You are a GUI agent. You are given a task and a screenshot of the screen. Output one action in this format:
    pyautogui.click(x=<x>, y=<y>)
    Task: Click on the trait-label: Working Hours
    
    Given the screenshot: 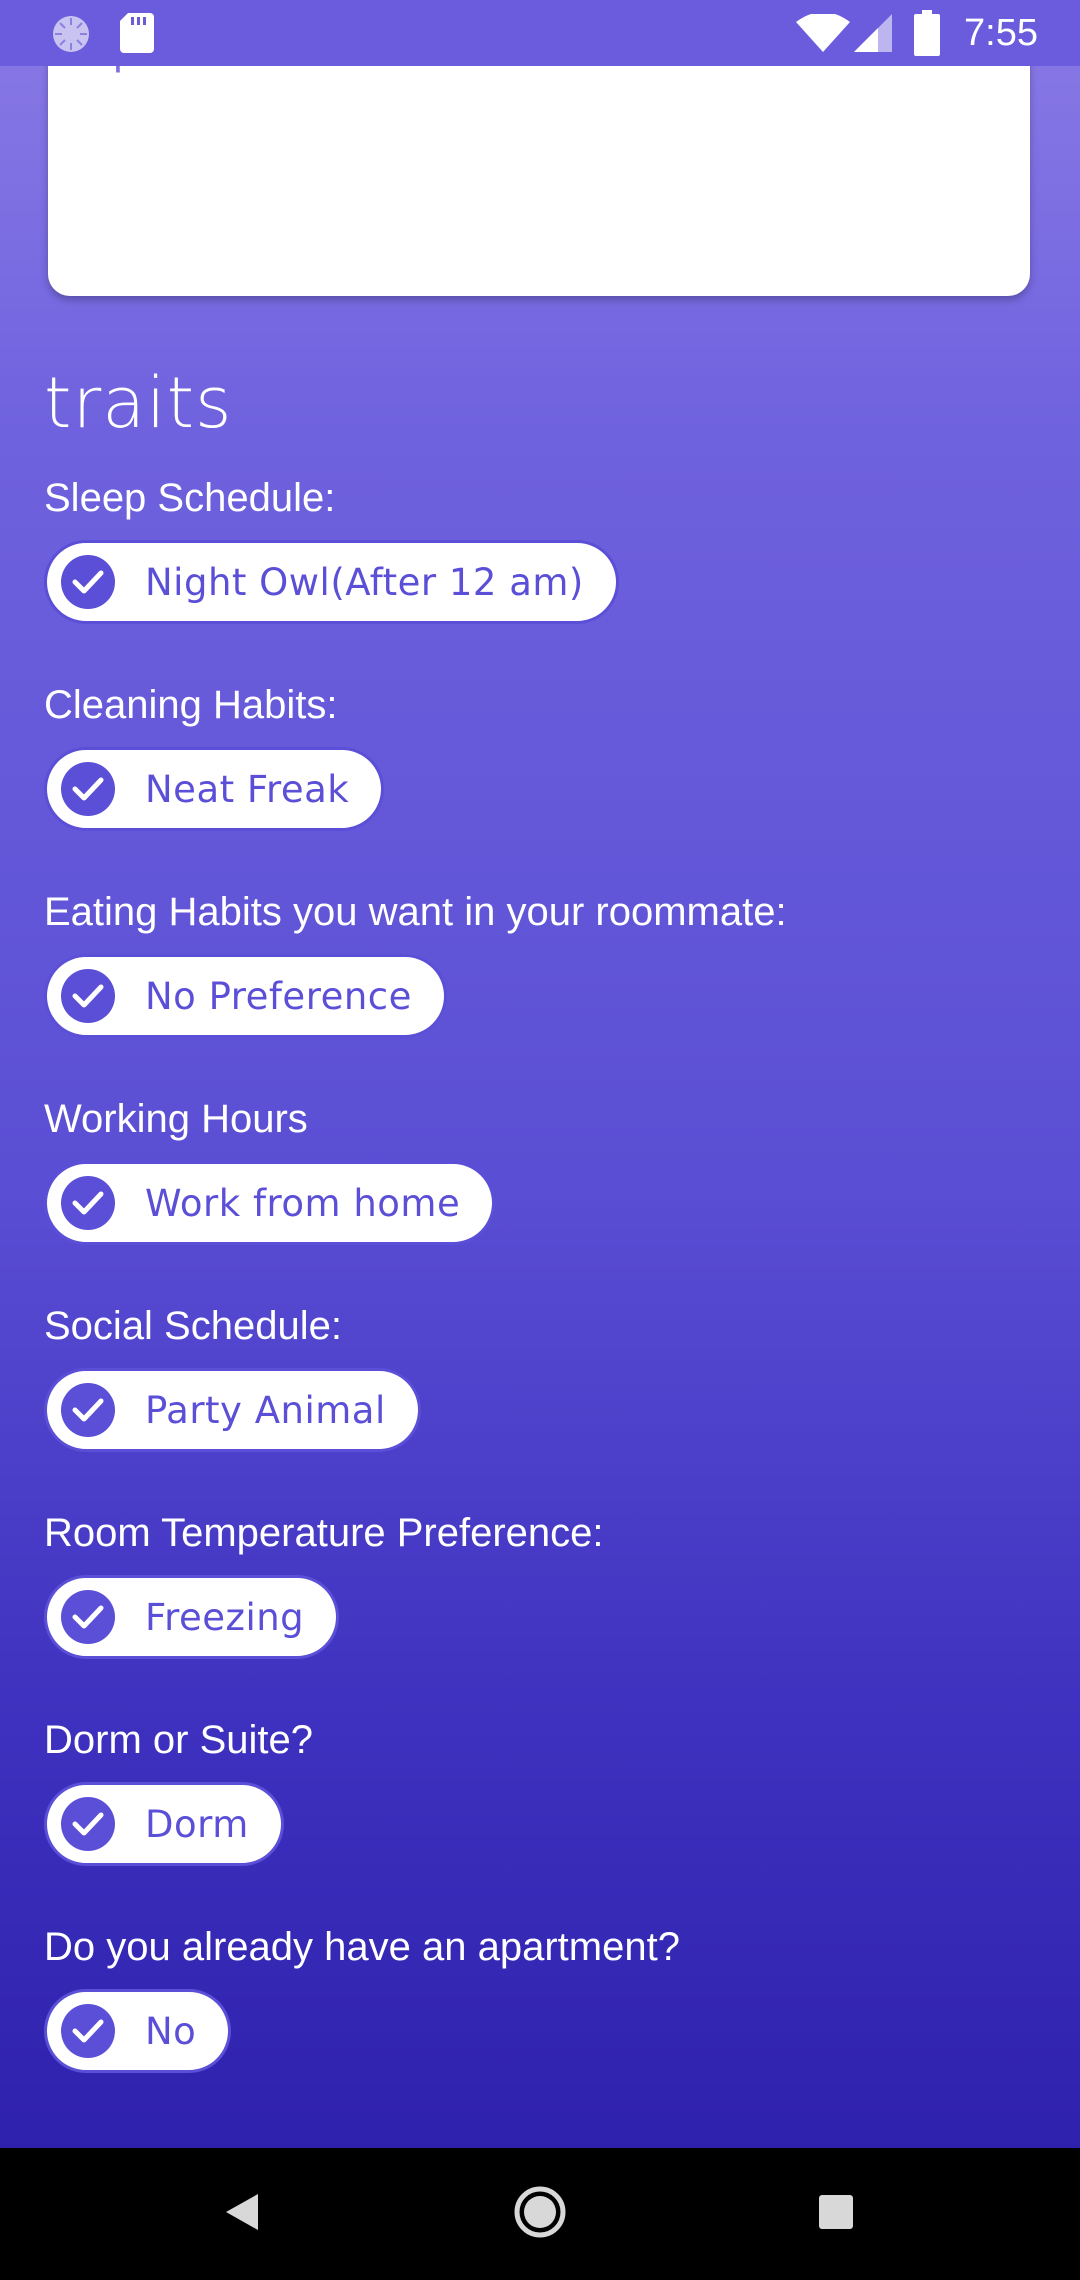 What is the action you would take?
    pyautogui.click(x=176, y=1119)
    